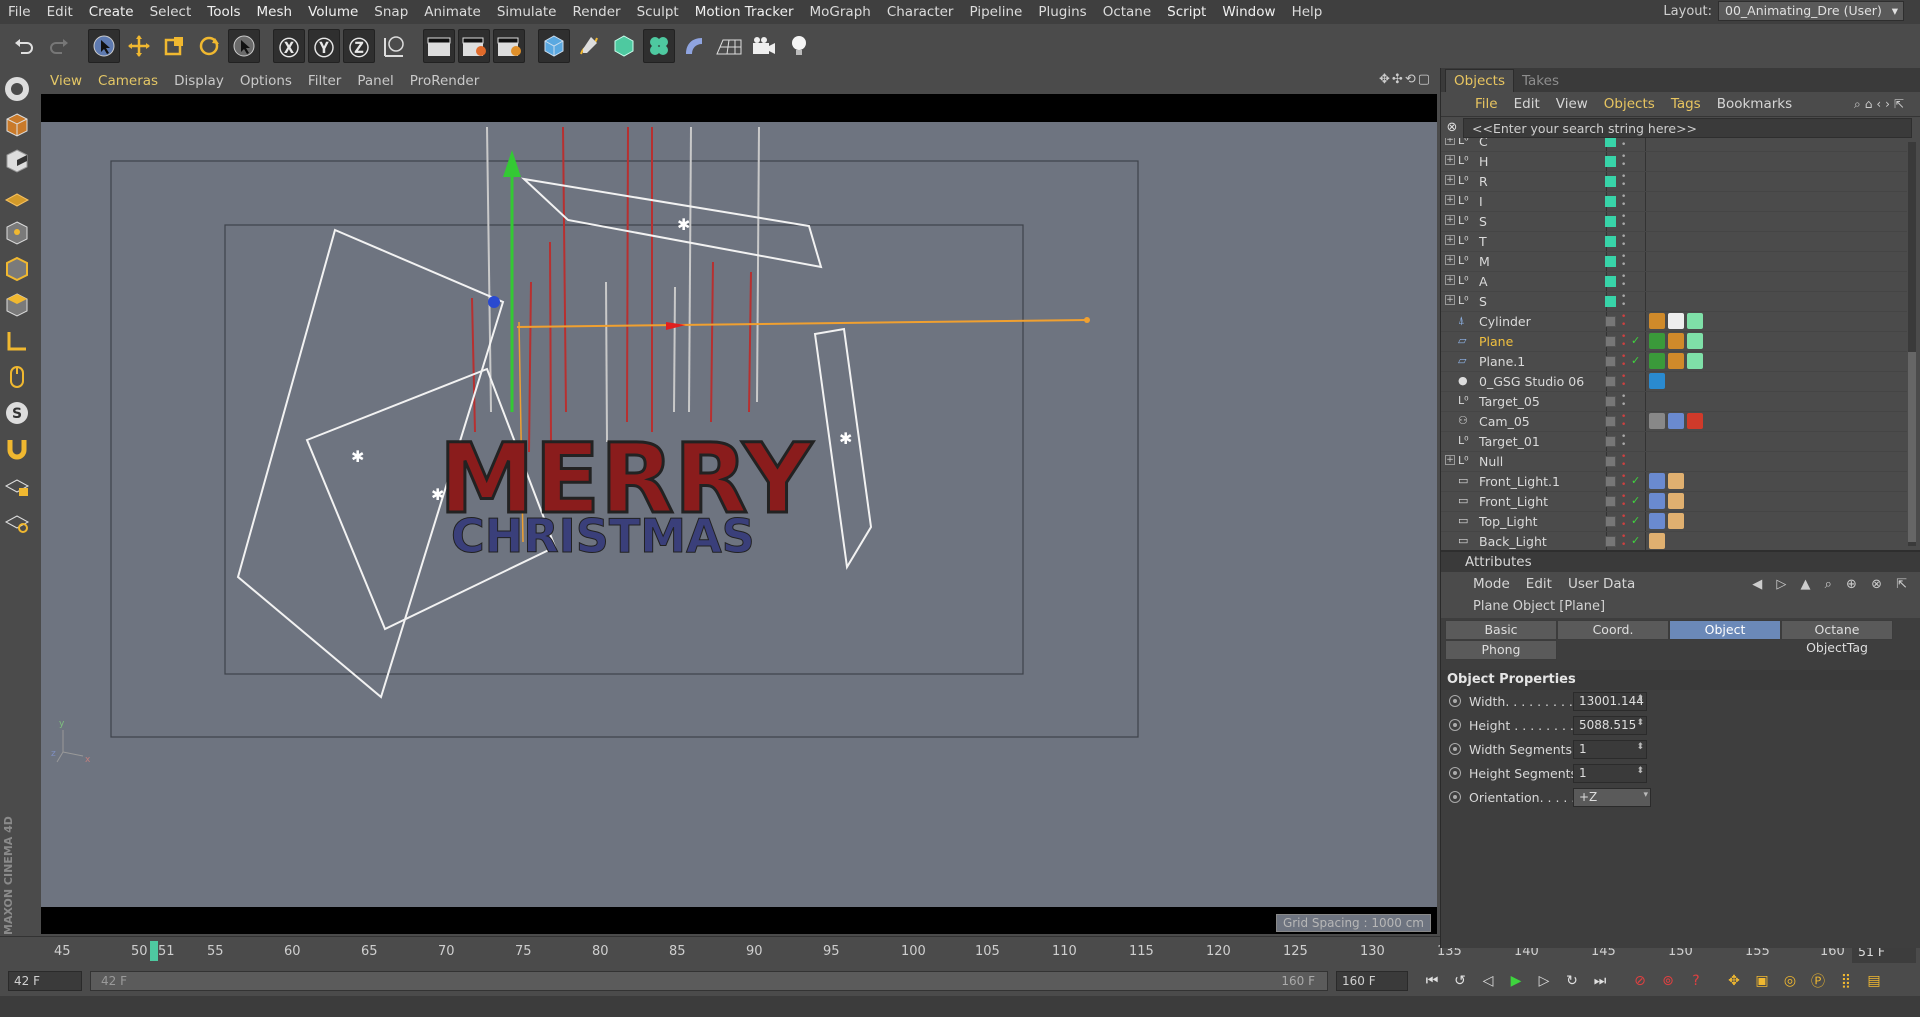  What do you see at coordinates (527, 12) in the screenshot?
I see `menu-simulate: Simulate` at bounding box center [527, 12].